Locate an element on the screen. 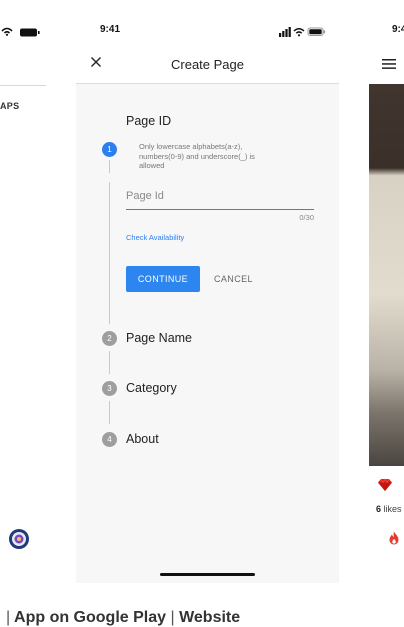 Image resolution: width=404 pixels, height=627 pixels. page-id-field is located at coordinates (220, 196).